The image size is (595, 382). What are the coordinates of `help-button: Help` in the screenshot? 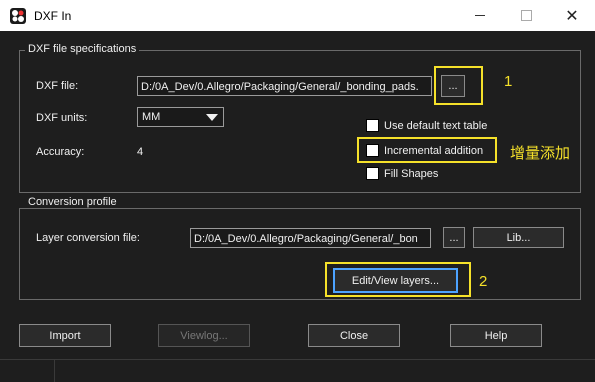 It's located at (496, 335).